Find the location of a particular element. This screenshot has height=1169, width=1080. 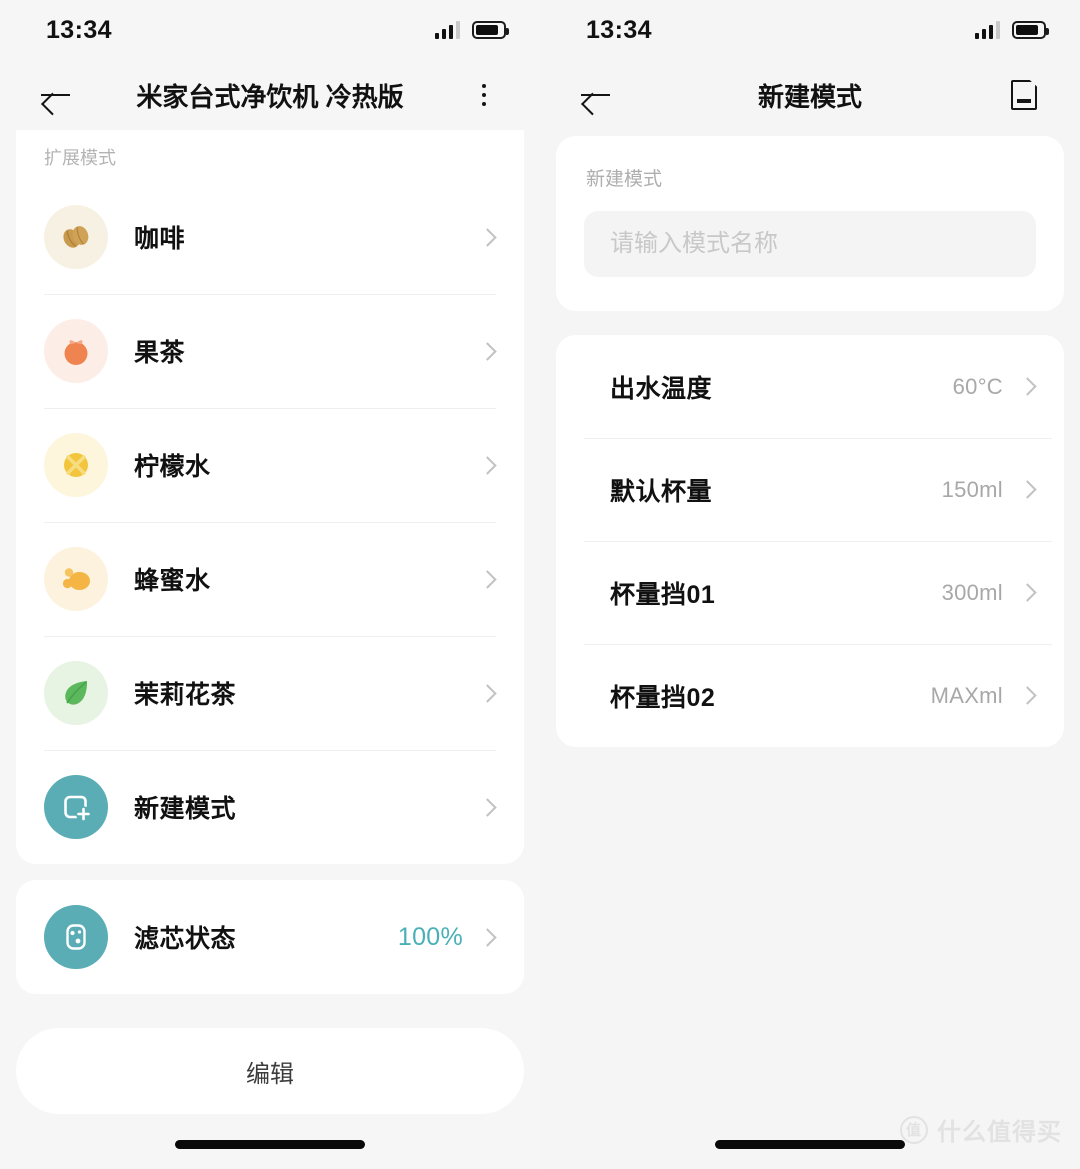

list-item-label: 咖啡 is located at coordinates (160, 239).